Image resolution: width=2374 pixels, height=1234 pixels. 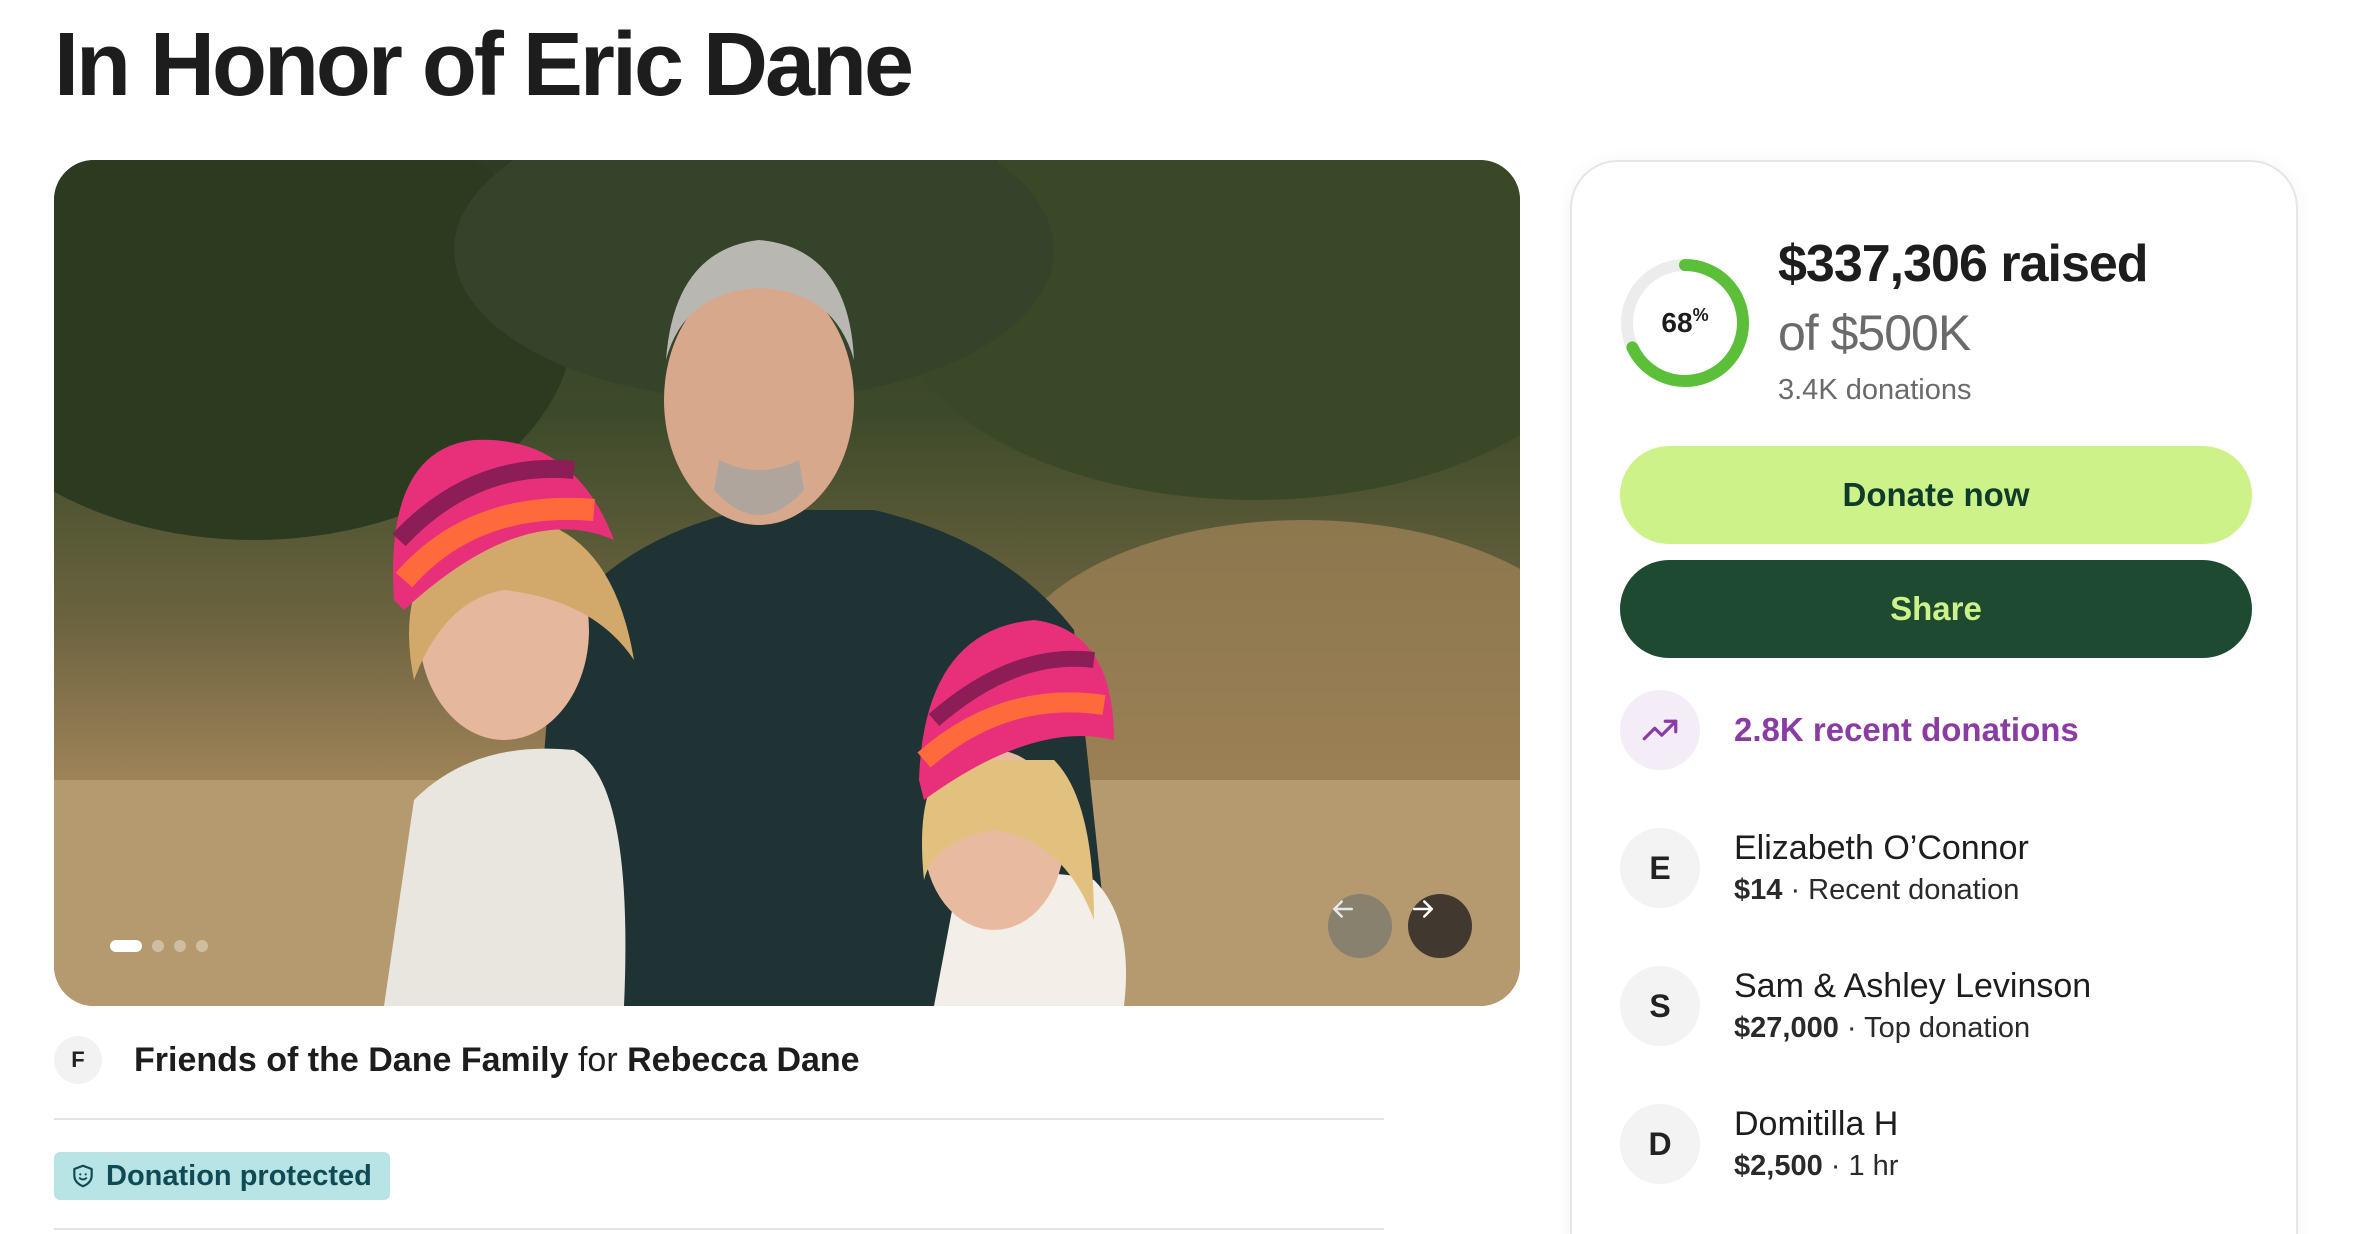 I want to click on organizer-connector: for, so click(x=597, y=1059).